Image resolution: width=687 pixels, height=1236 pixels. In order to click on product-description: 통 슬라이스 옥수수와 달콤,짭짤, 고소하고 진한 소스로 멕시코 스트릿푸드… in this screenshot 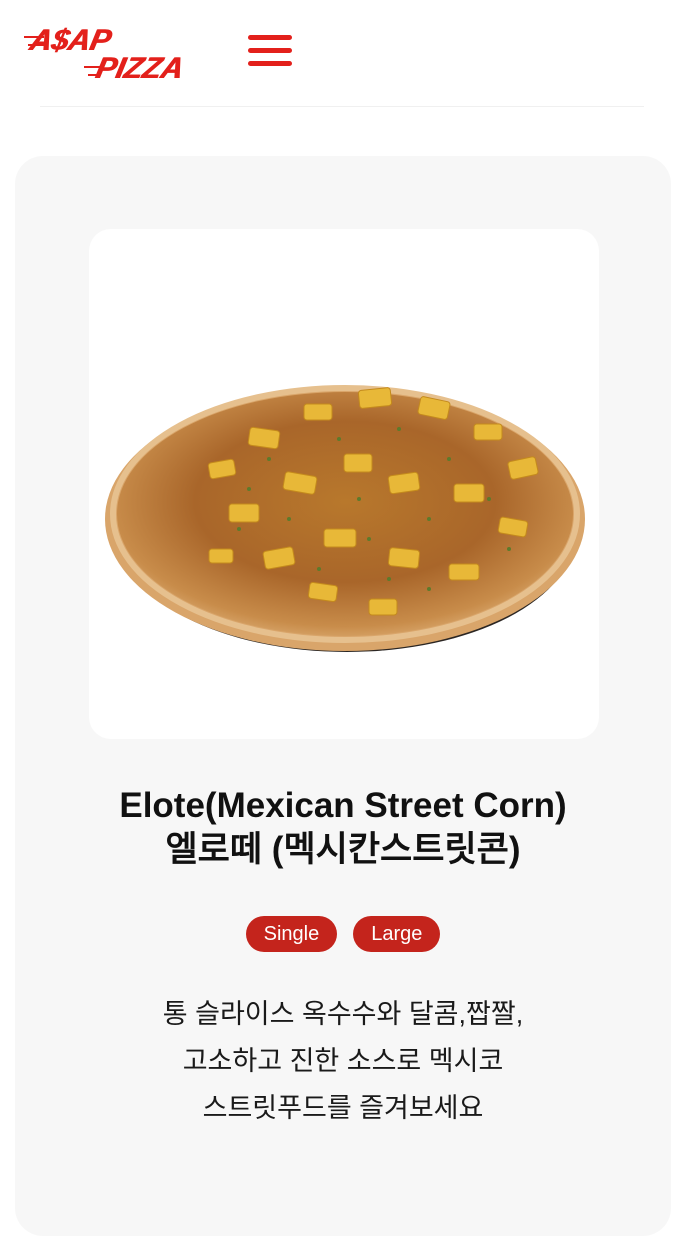, I will do `click(343, 1061)`.